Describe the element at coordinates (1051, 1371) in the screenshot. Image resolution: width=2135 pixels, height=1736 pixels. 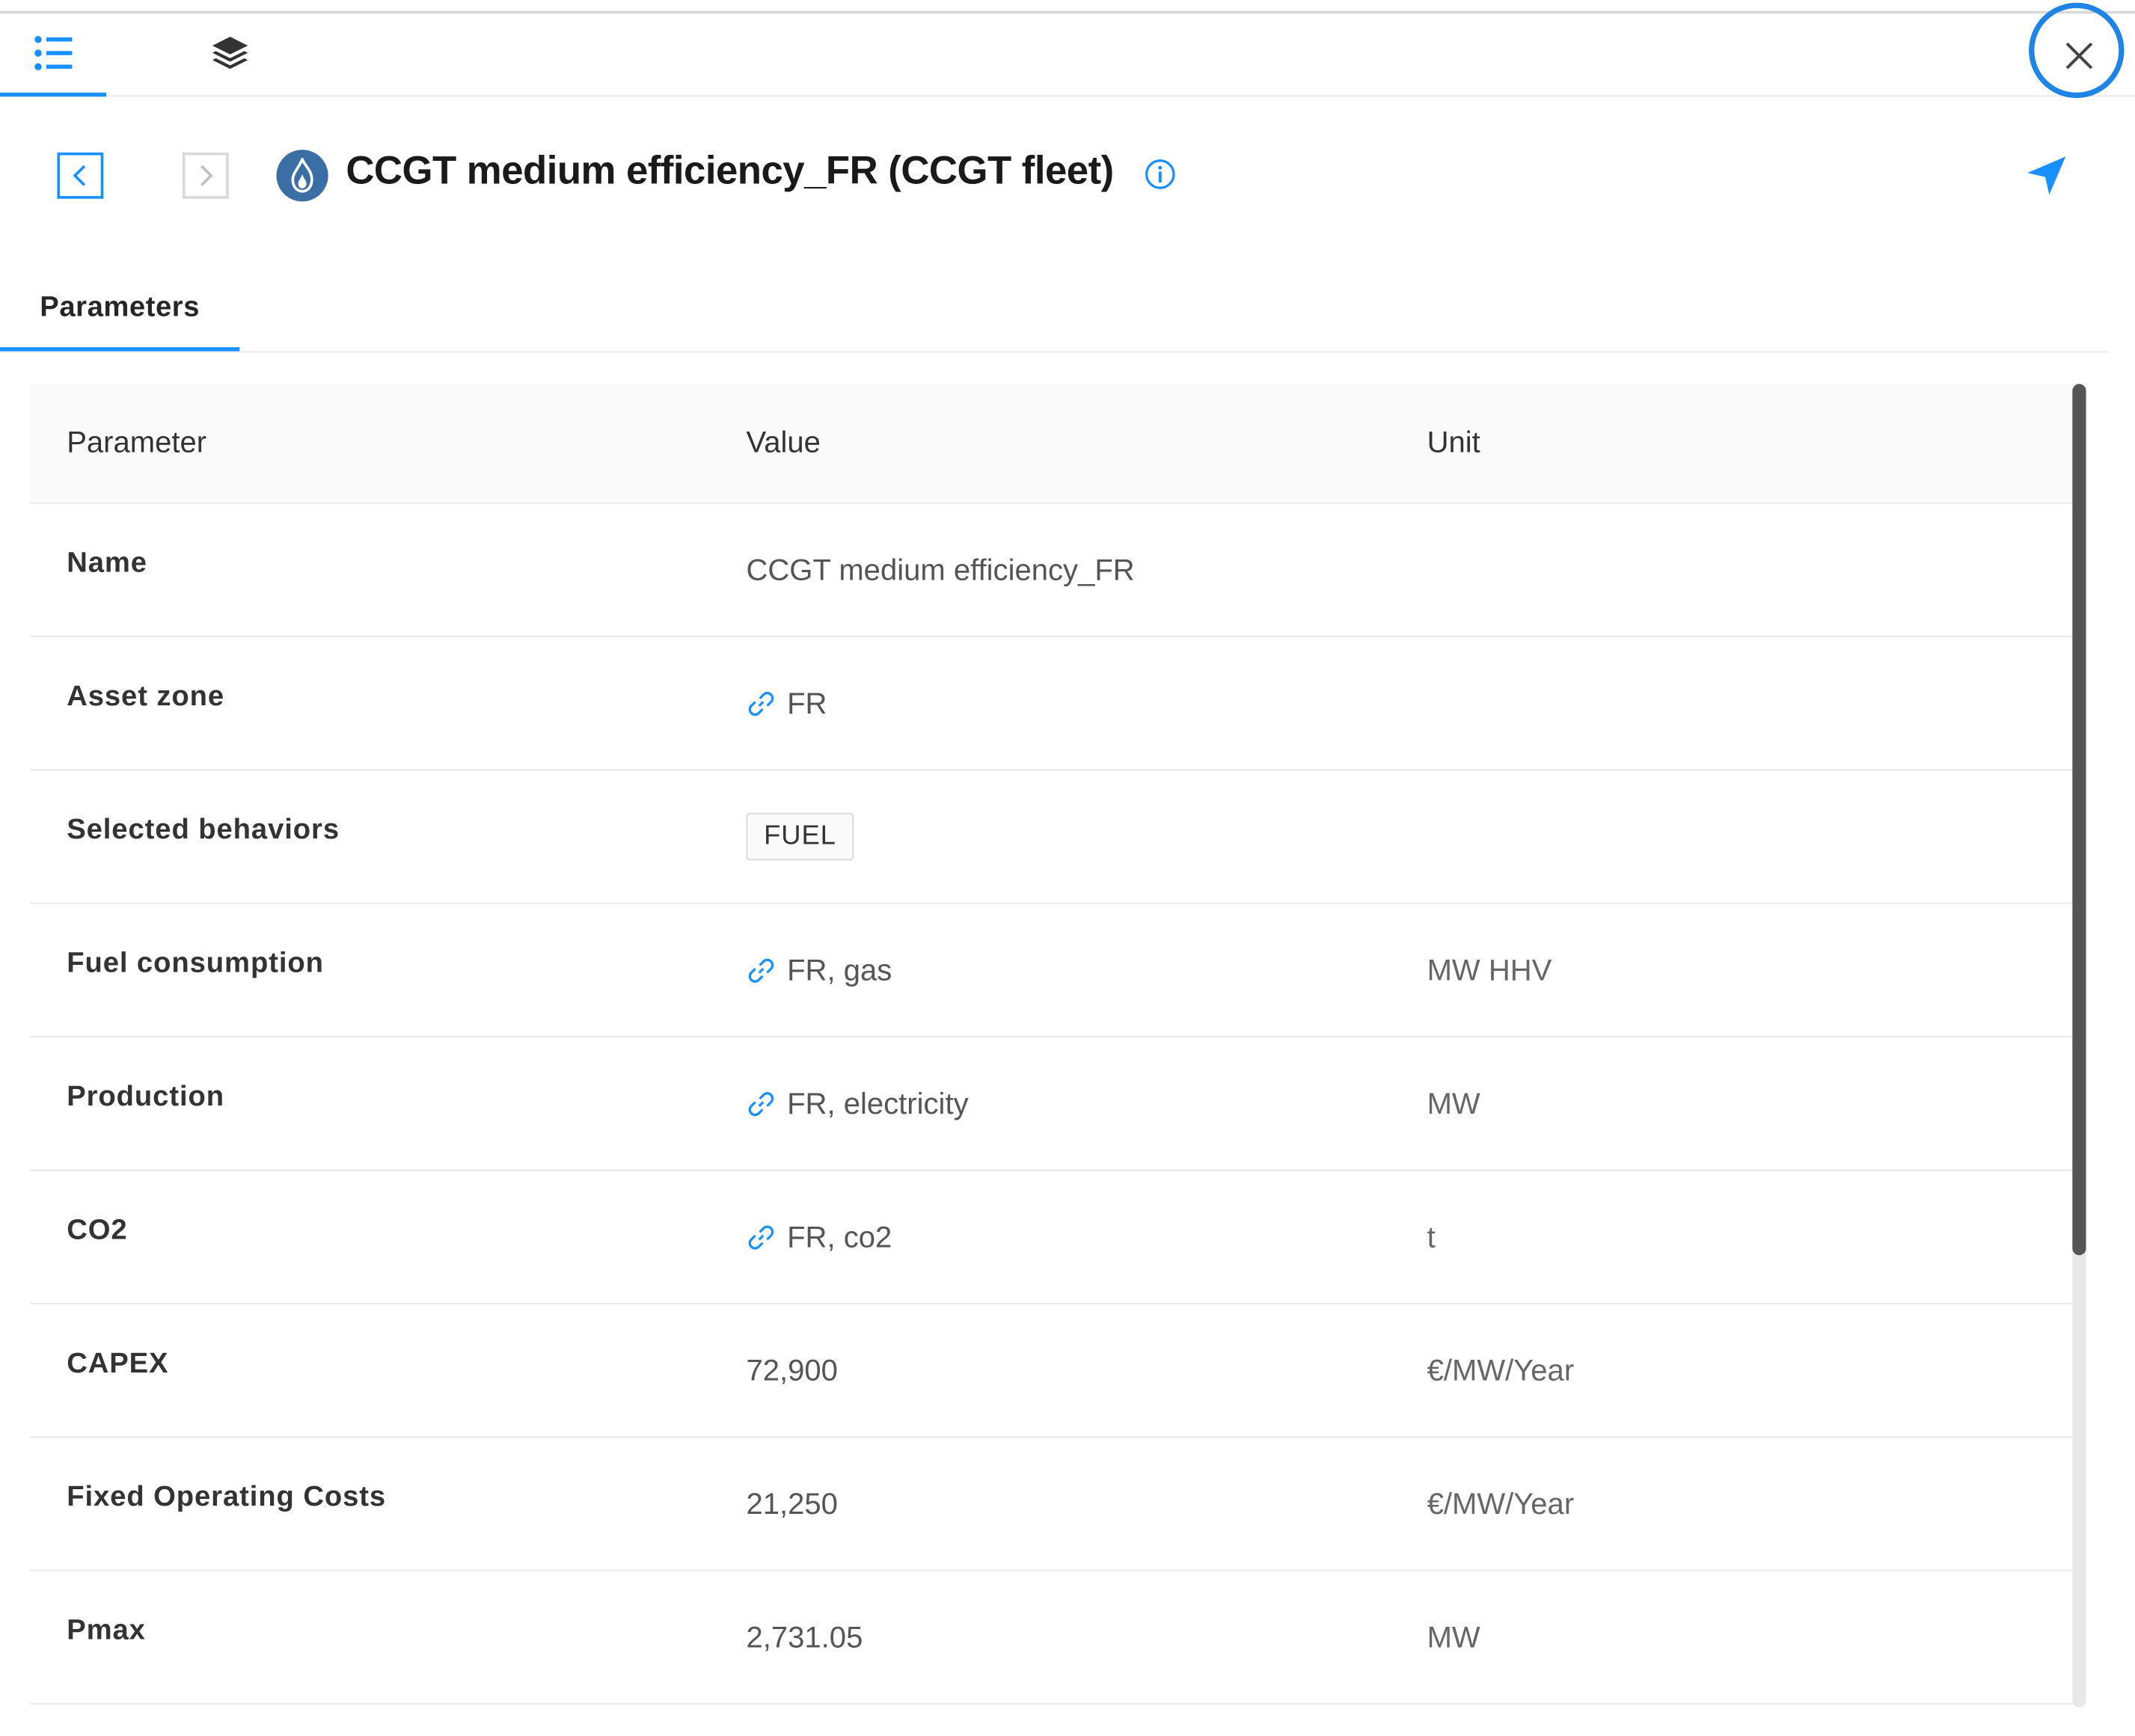
I see `table-row: CAPEX 72,900 €/MW/Year` at that location.